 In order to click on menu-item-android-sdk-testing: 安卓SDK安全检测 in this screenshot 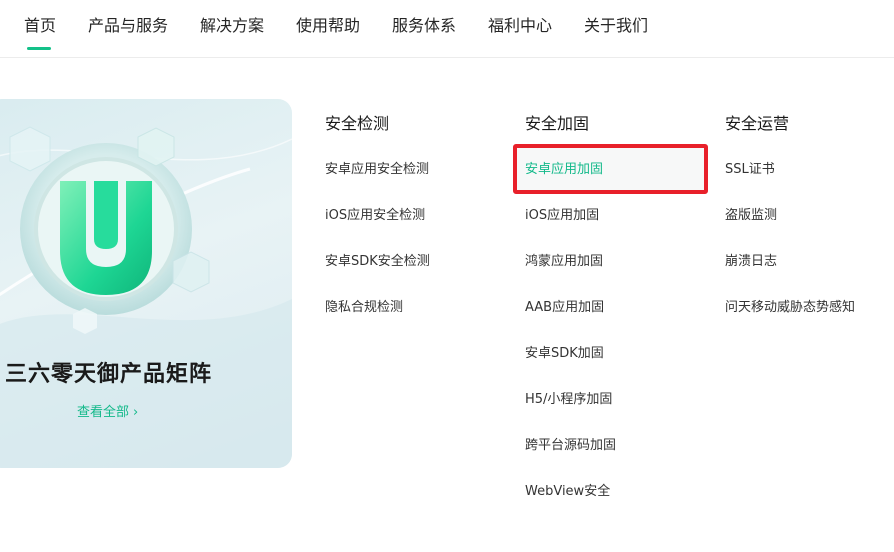, I will do `click(377, 262)`.